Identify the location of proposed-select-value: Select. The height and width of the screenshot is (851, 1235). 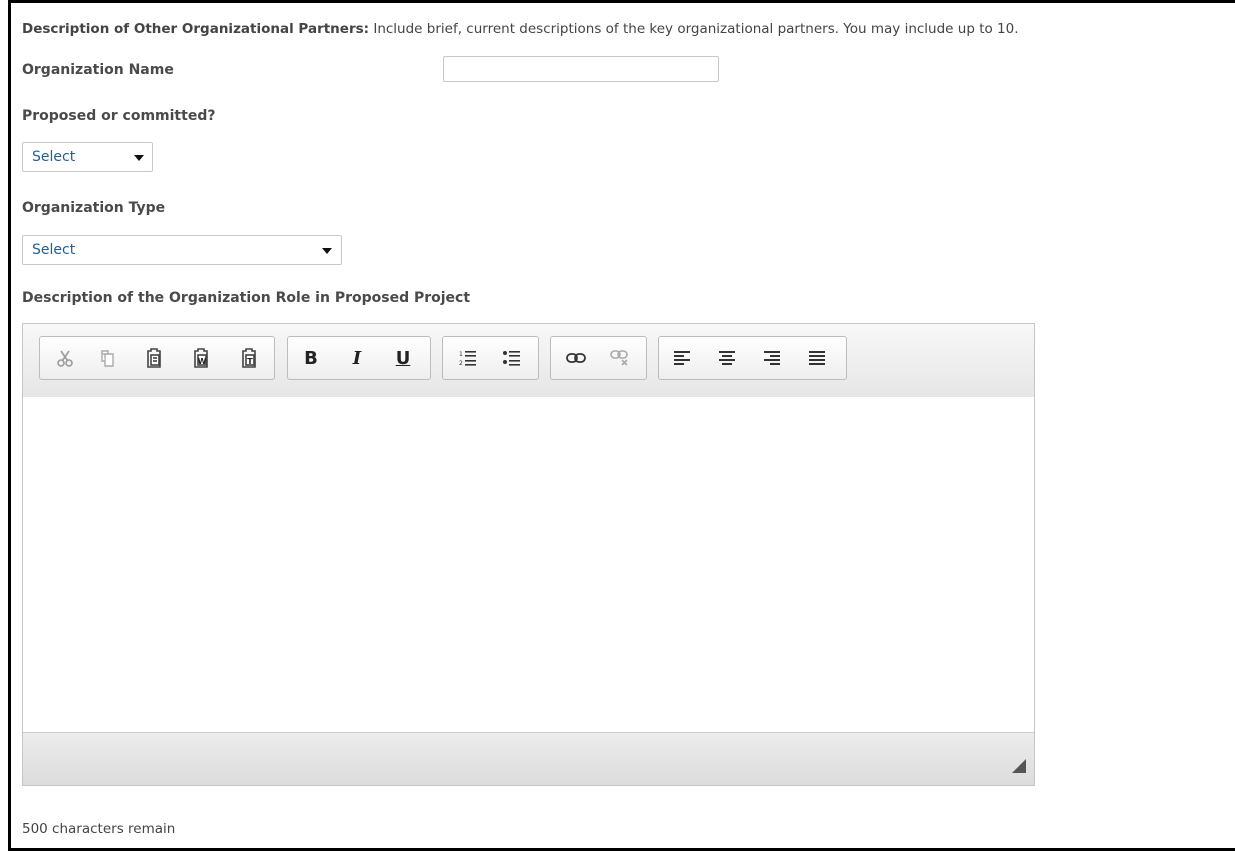
(54, 157).